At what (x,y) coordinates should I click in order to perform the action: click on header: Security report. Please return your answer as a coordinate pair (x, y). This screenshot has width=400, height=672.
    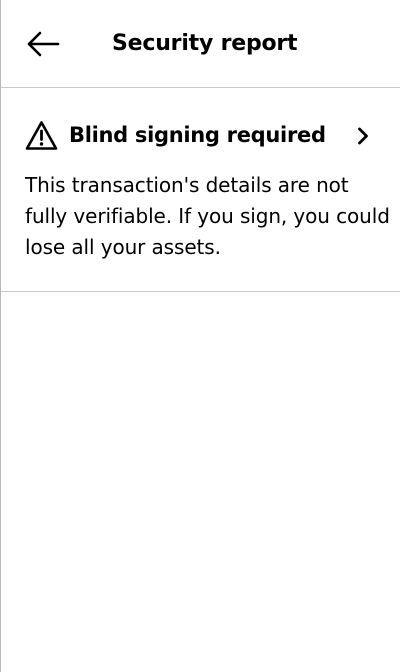
    Looking at the image, I should click on (200, 44).